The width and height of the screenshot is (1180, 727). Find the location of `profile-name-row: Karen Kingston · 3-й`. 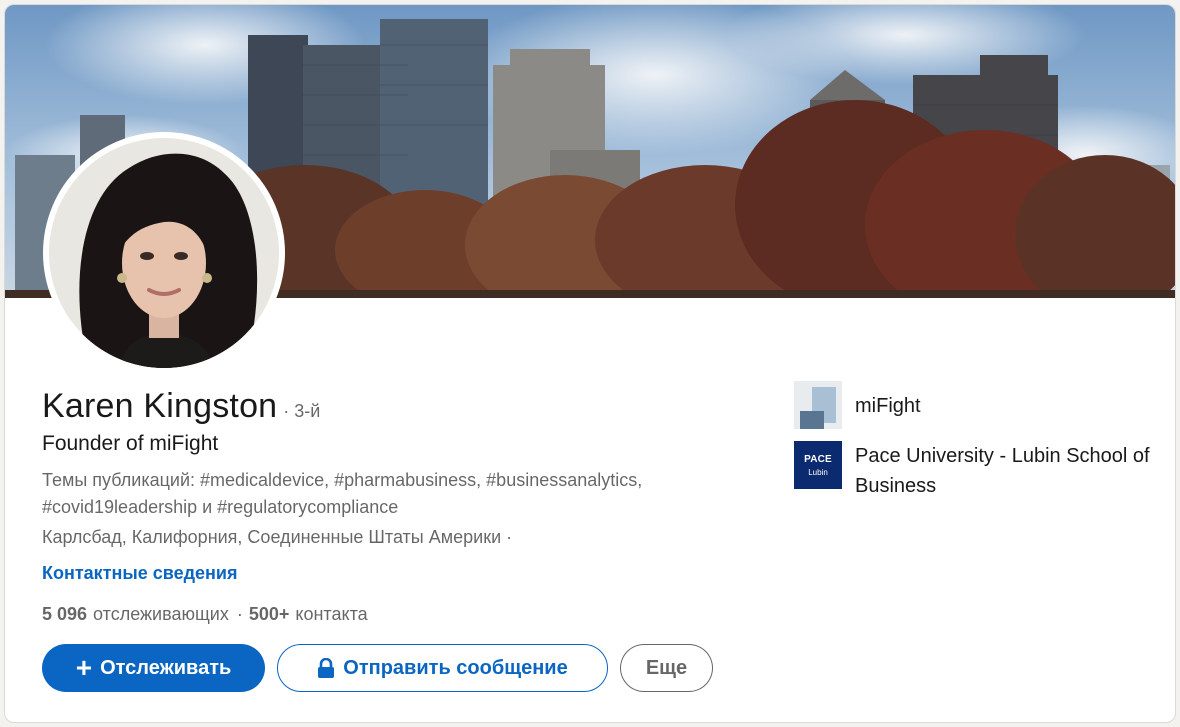

profile-name-row: Karen Kingston · 3-й is located at coordinates (181, 406).